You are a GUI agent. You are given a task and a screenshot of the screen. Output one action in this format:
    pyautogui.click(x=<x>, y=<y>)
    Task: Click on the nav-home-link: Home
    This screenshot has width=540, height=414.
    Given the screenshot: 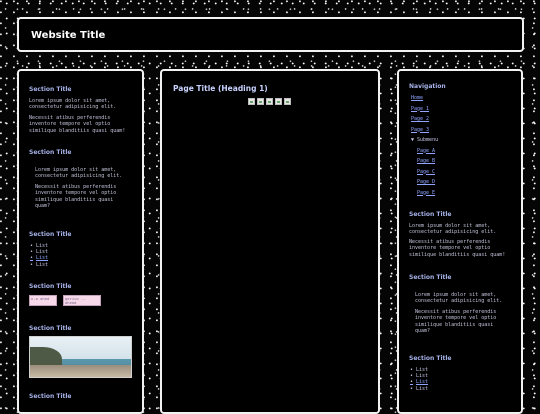 What is the action you would take?
    pyautogui.click(x=424, y=98)
    